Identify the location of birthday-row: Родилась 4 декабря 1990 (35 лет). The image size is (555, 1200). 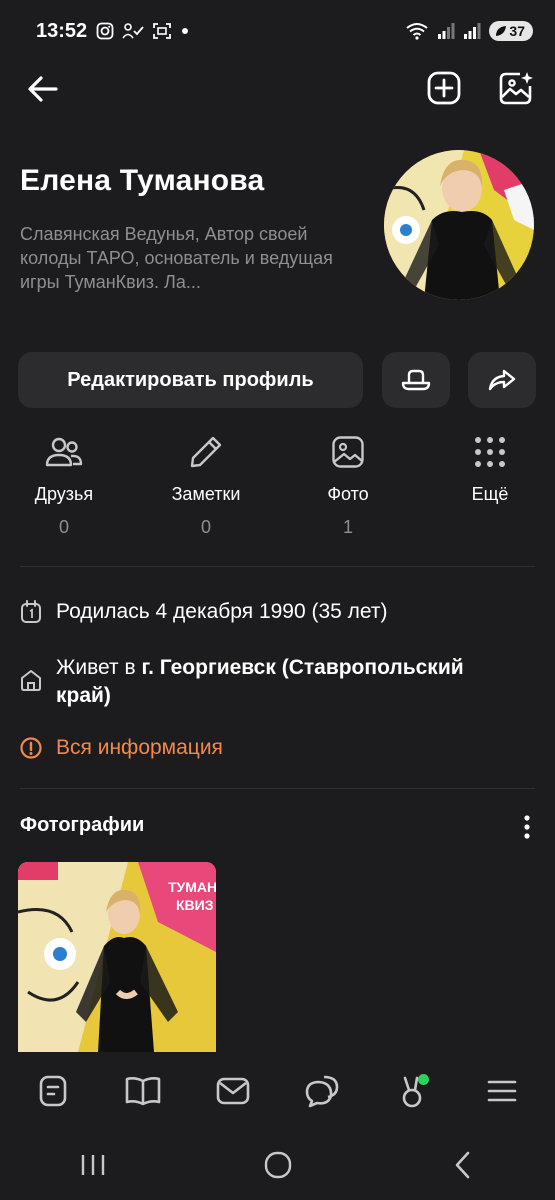
(204, 612).